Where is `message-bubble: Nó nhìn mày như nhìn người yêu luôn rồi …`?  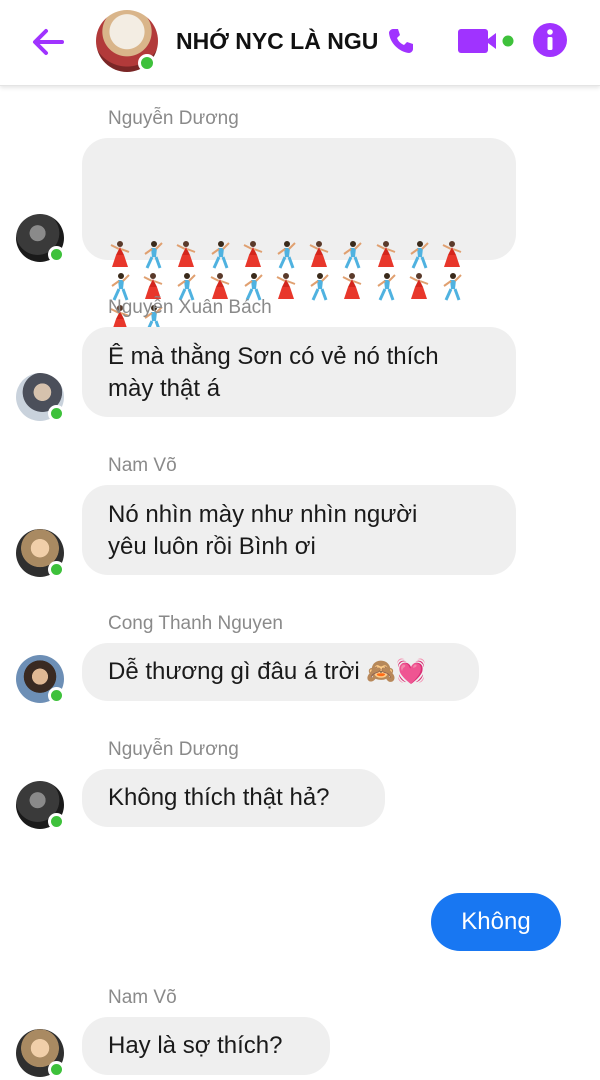 message-bubble: Nó nhìn mày như nhìn người yêu luôn rồi … is located at coordinates (299, 530).